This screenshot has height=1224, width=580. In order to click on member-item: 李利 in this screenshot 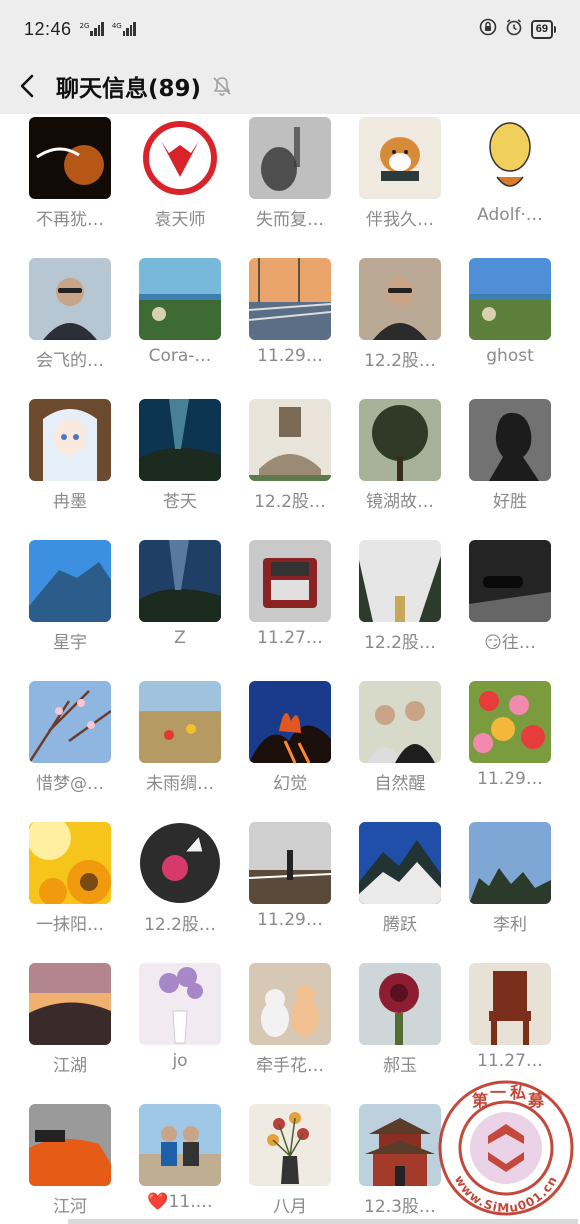, I will do `click(510, 889)`.